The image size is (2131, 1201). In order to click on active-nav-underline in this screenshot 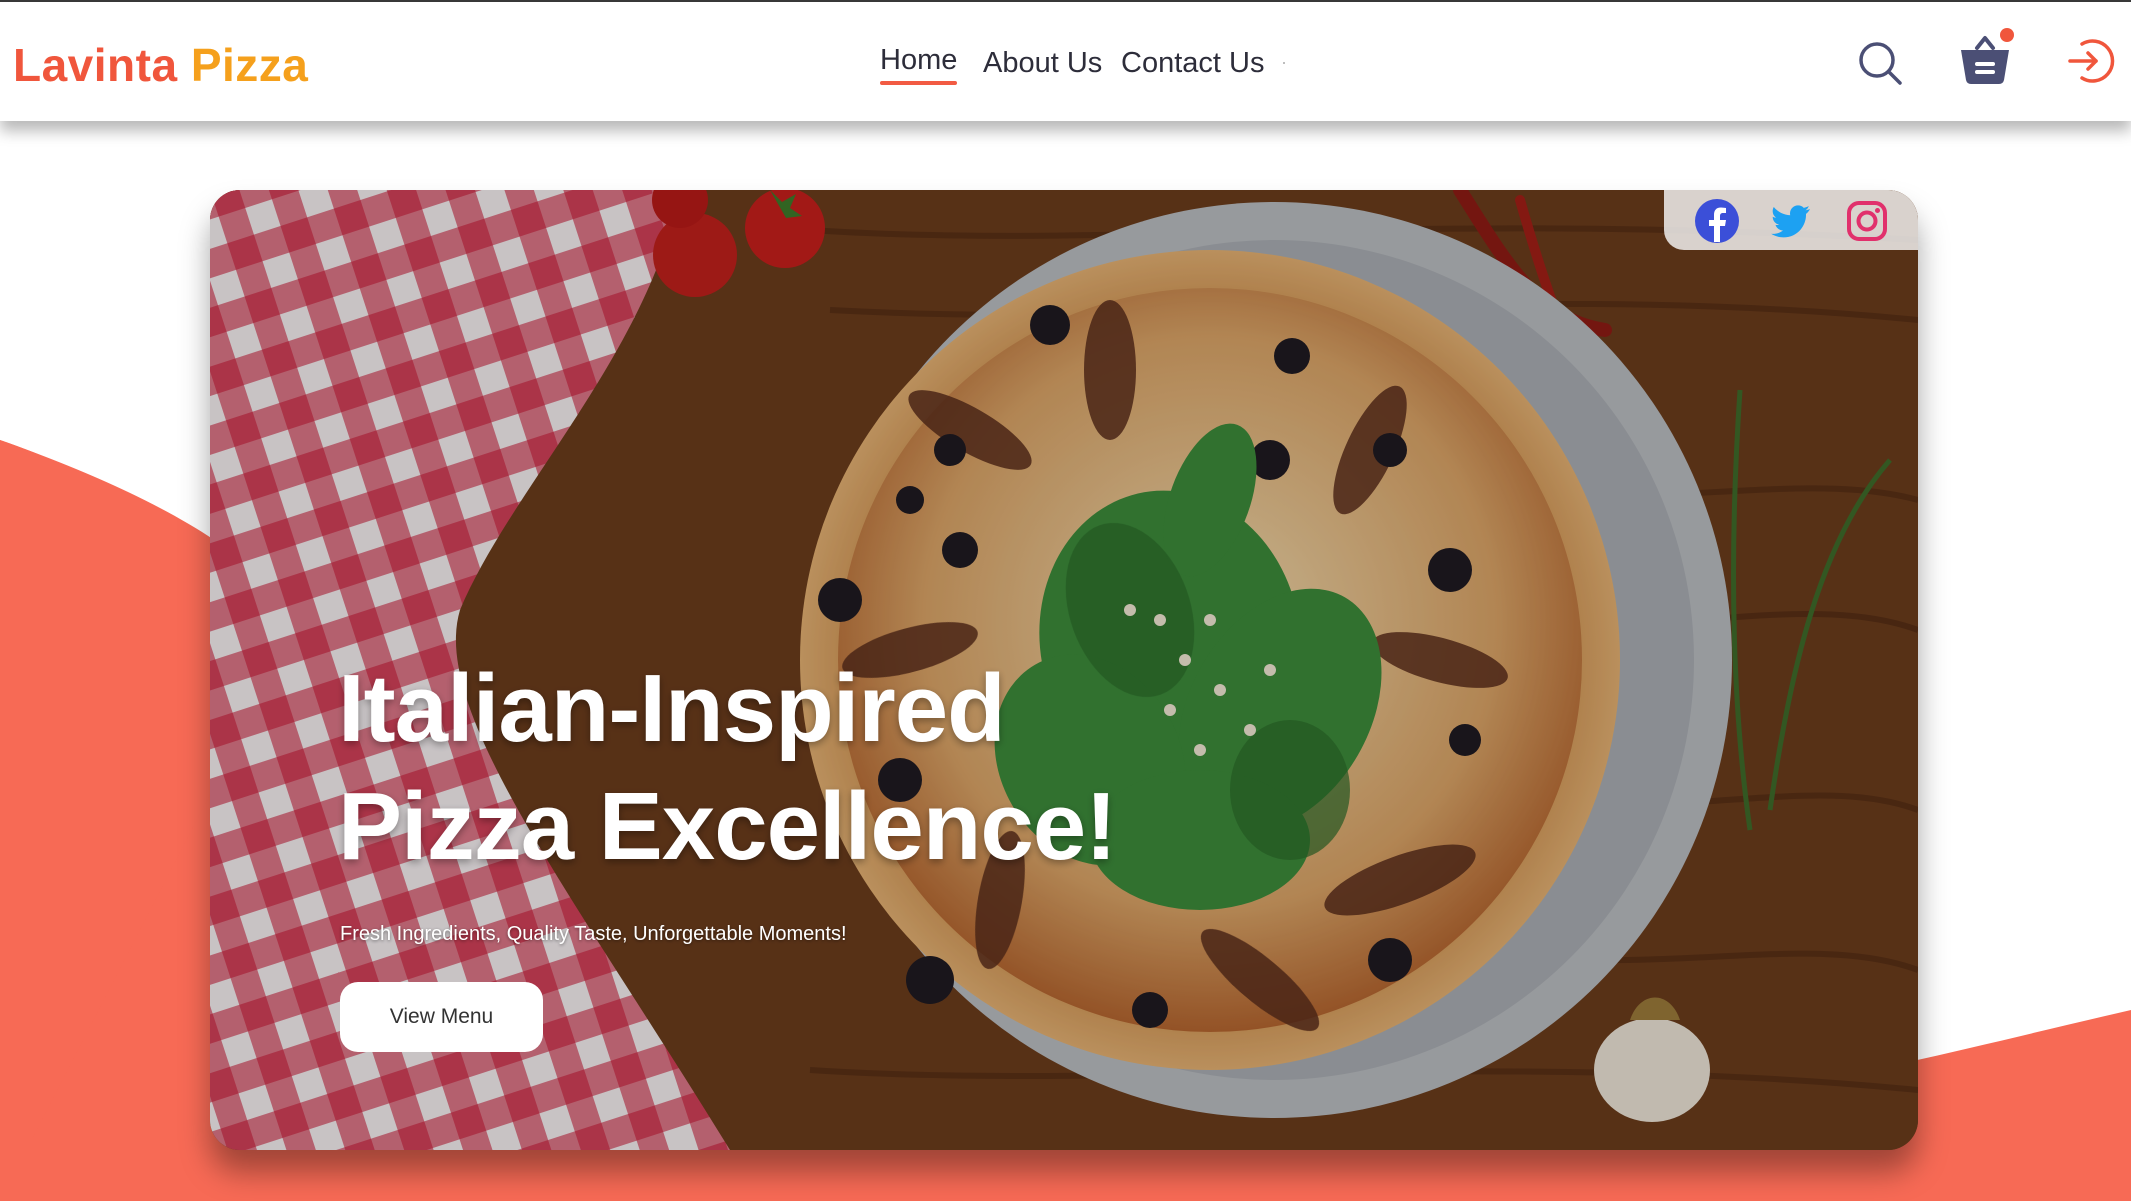, I will do `click(919, 83)`.